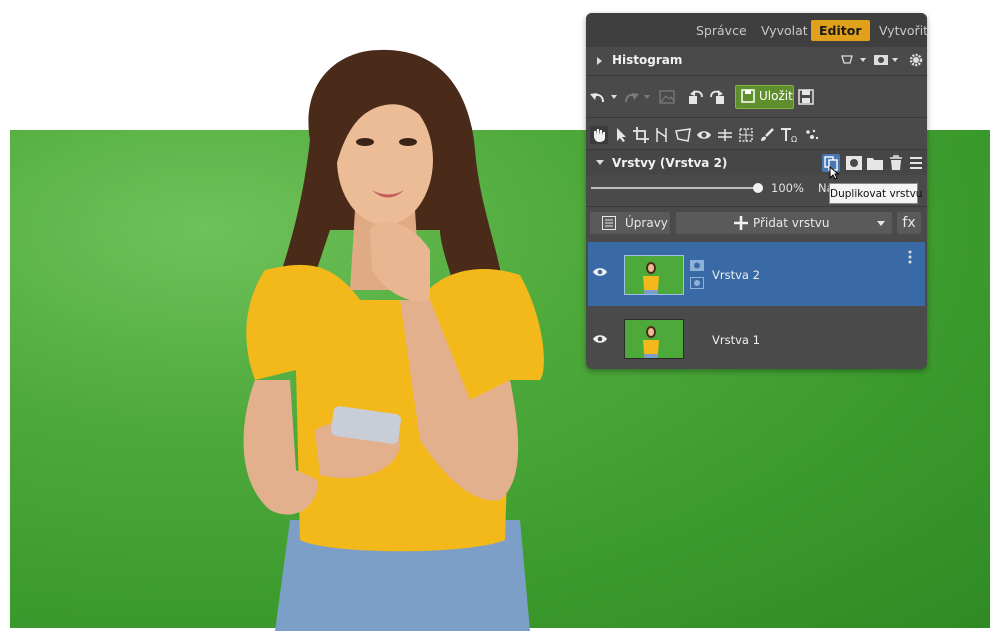  What do you see at coordinates (621, 135) in the screenshot?
I see `pointer-tool-icon` at bounding box center [621, 135].